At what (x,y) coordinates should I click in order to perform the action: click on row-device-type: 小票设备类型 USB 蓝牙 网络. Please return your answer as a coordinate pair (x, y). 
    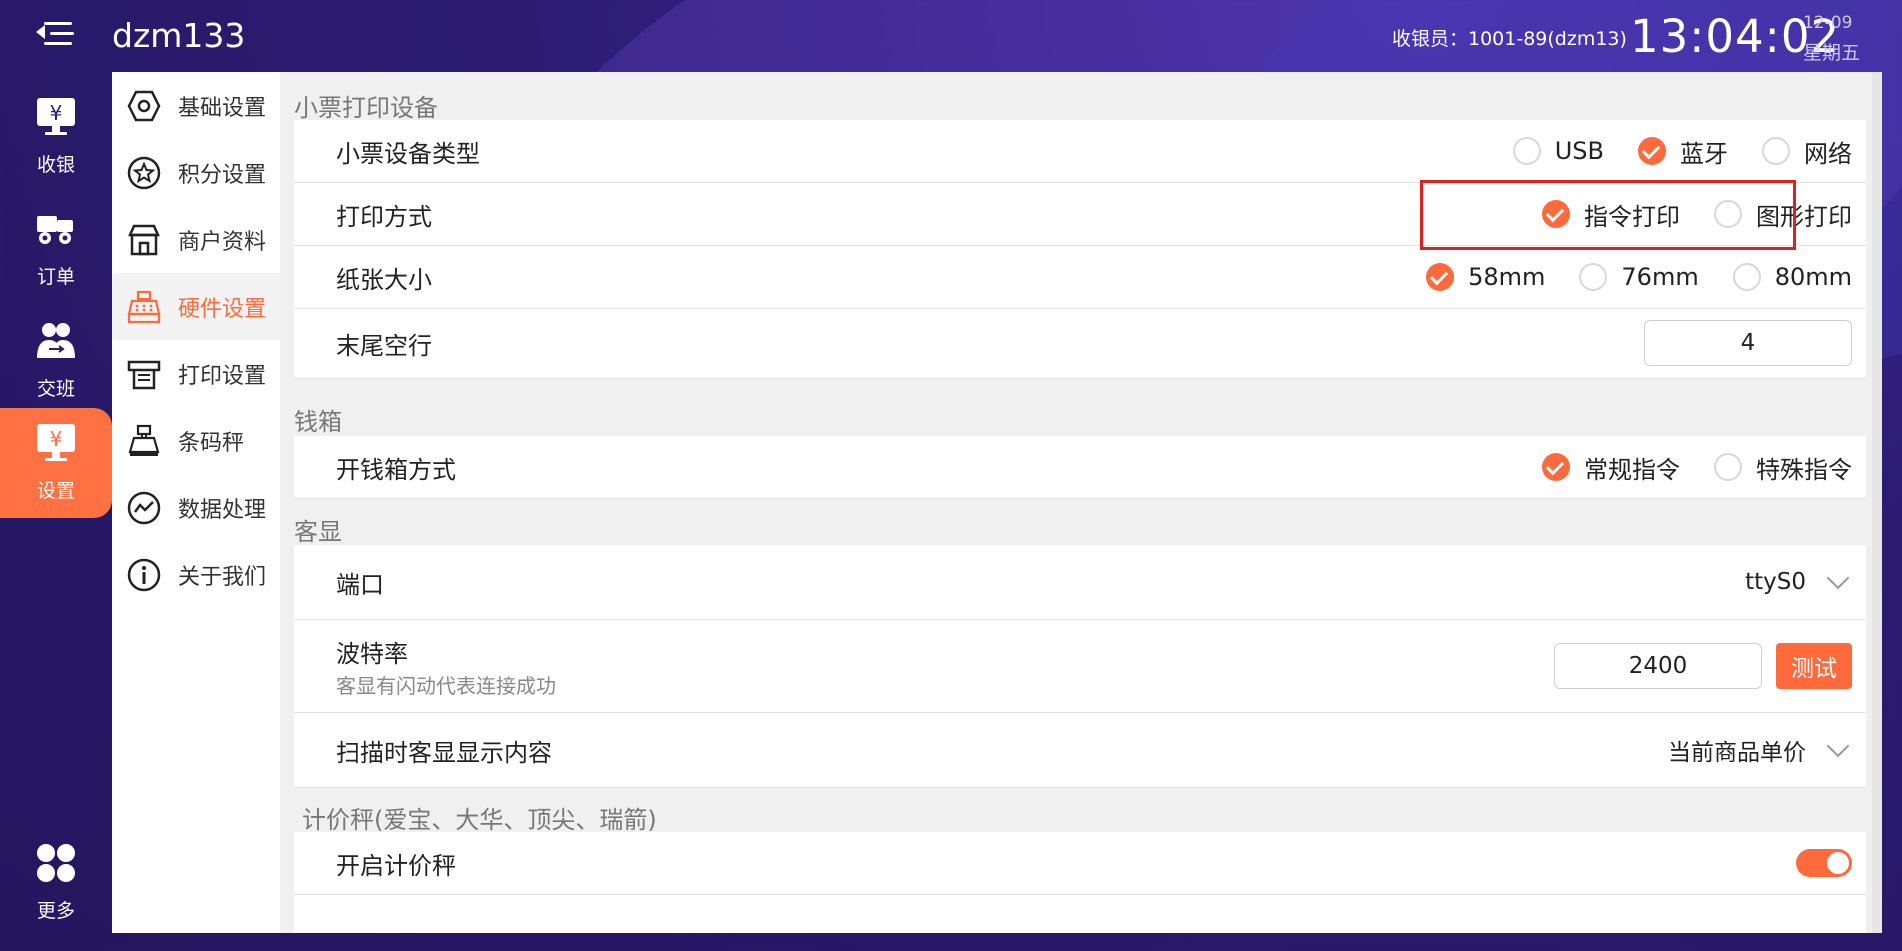
    Looking at the image, I should click on (1080, 151).